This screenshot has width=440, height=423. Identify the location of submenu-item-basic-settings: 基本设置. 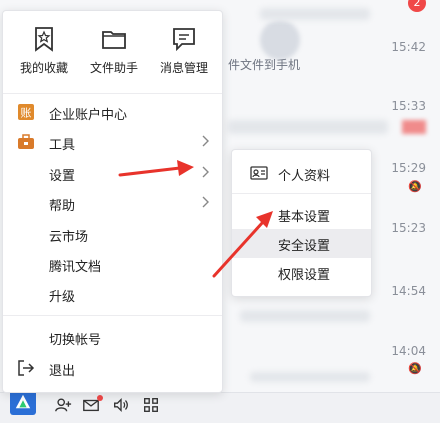
(301, 214).